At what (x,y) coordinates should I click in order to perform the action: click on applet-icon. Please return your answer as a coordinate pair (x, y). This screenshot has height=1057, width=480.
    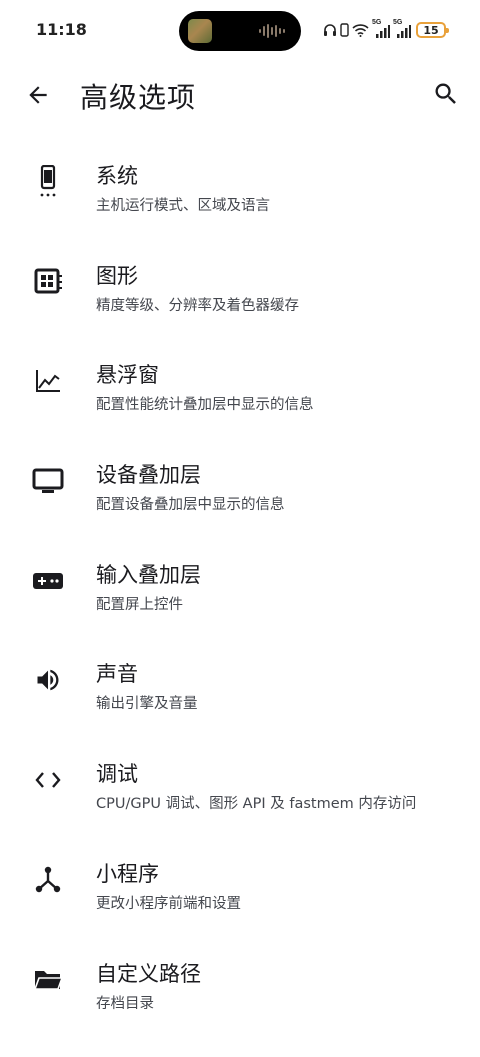
    Looking at the image, I should click on (48, 880).